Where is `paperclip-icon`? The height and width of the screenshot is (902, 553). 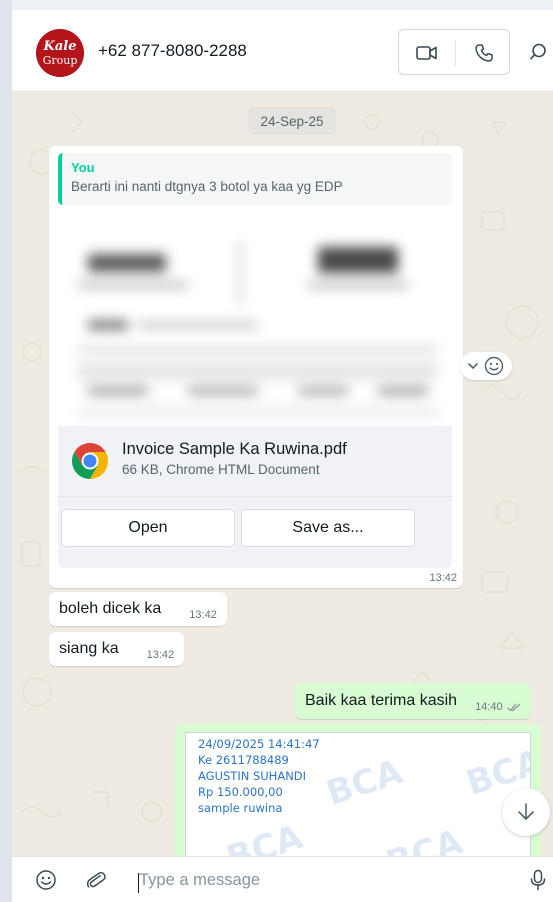
paperclip-icon is located at coordinates (96, 880).